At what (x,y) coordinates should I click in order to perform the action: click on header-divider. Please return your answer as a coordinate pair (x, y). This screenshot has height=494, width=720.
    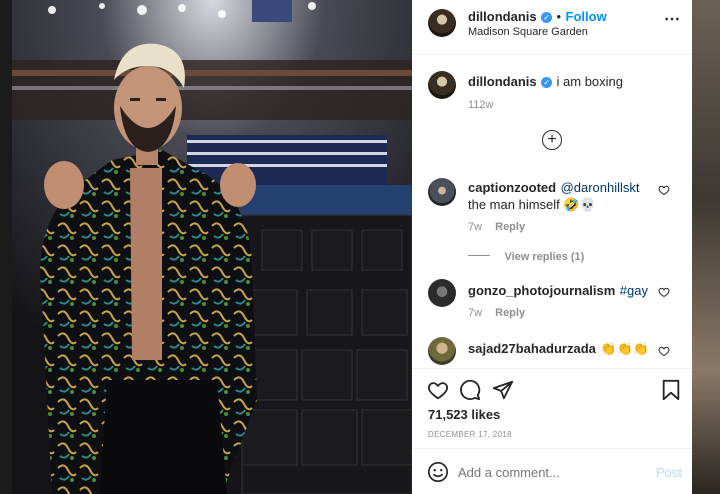
    Looking at the image, I should click on (552, 54).